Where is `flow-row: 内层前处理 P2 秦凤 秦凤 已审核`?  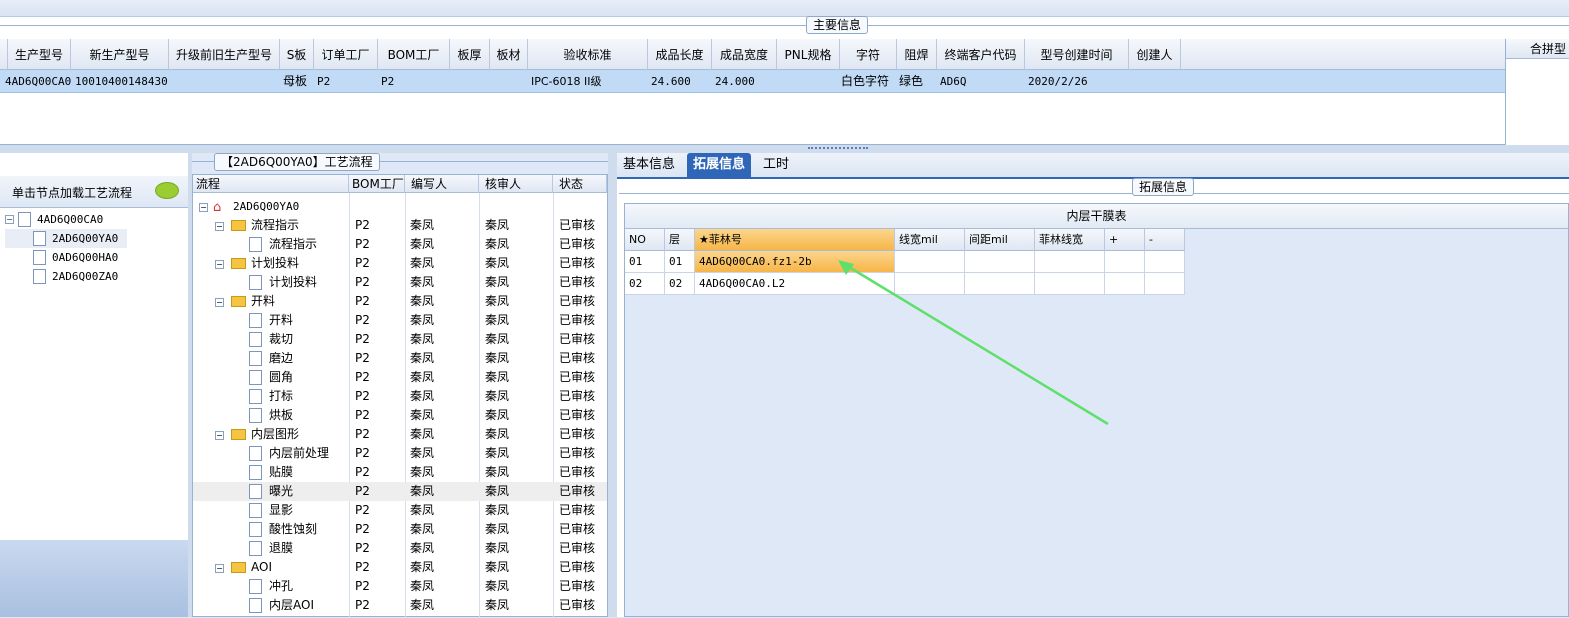
flow-row: 内层前处理 P2 秦凤 秦凤 已审核 is located at coordinates (400, 453).